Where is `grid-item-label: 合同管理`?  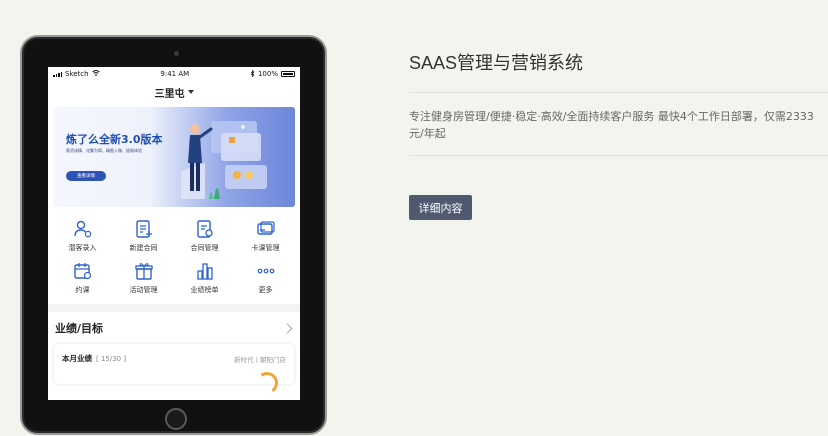
grid-item-label: 合同管理 is located at coordinates (204, 248).